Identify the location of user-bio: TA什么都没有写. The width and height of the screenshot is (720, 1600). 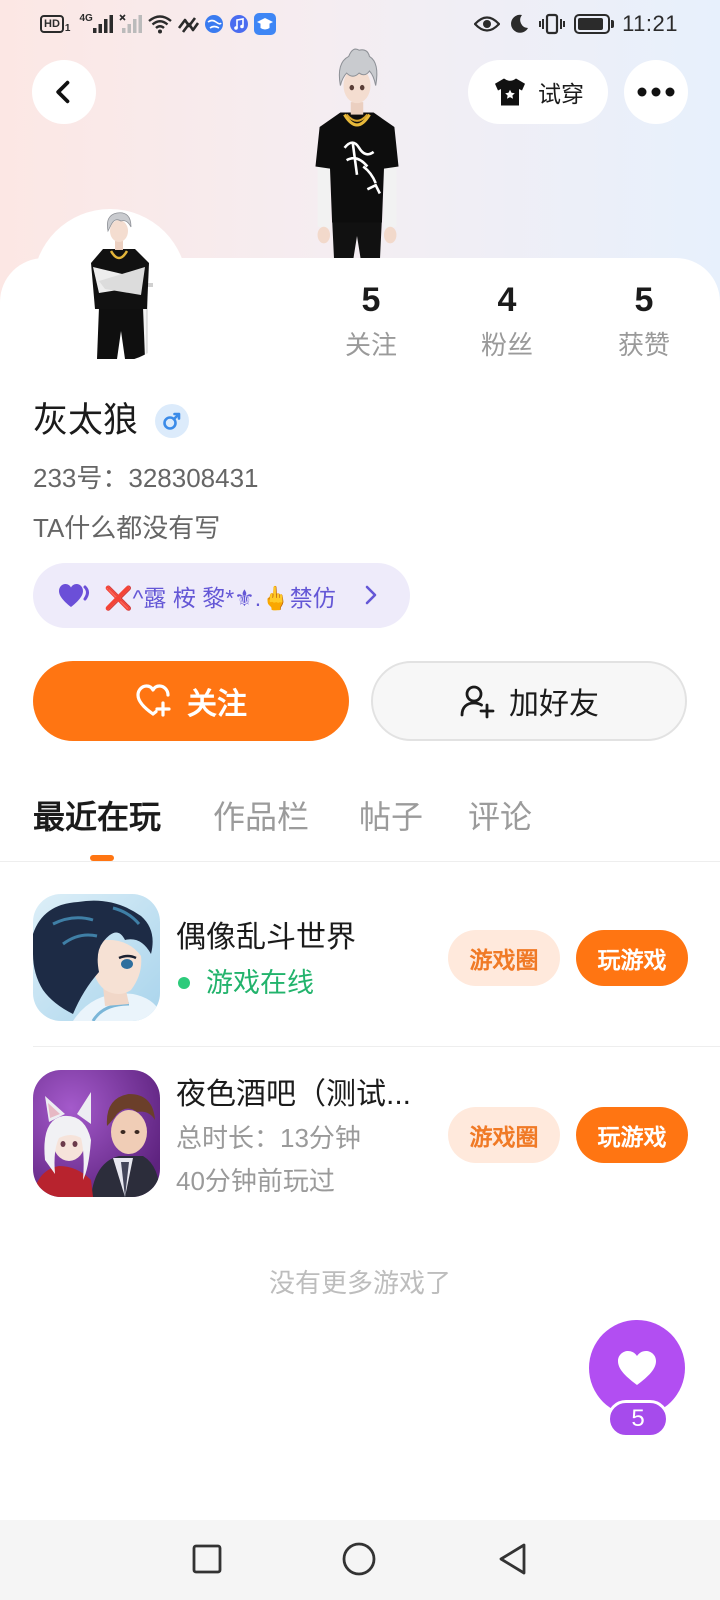
(127, 528).